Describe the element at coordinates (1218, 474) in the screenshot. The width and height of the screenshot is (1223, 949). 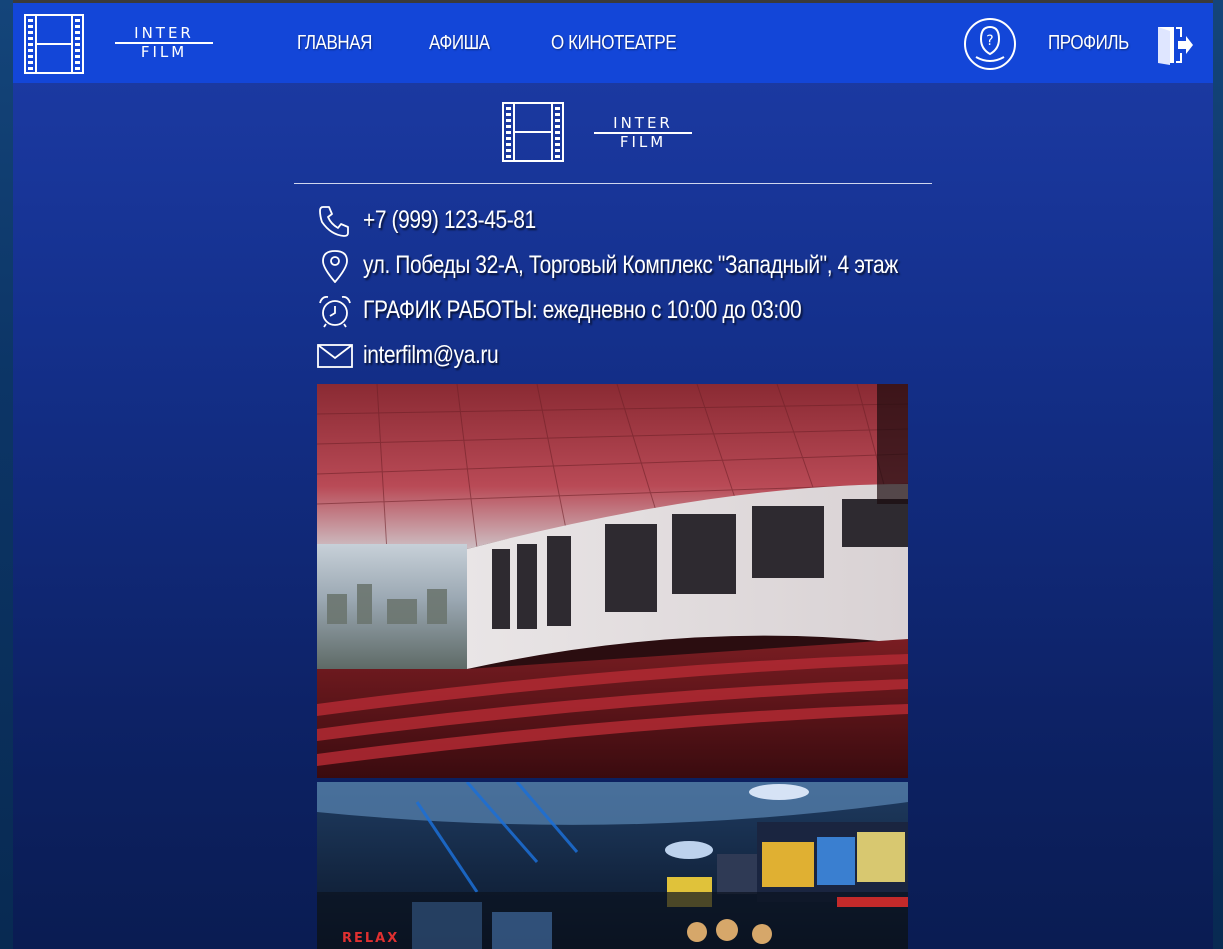
I see `background-right` at that location.